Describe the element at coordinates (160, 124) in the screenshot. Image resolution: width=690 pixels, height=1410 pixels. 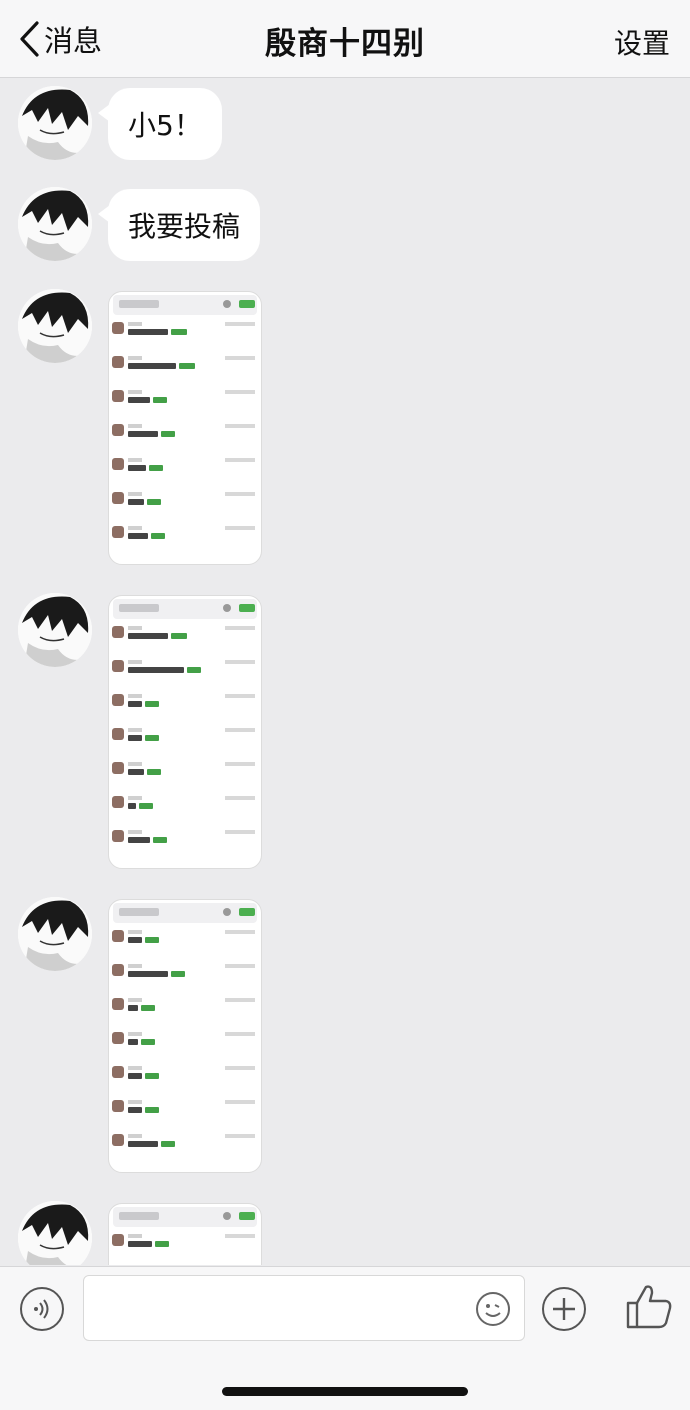
I see `message-bubble: 小5！` at that location.